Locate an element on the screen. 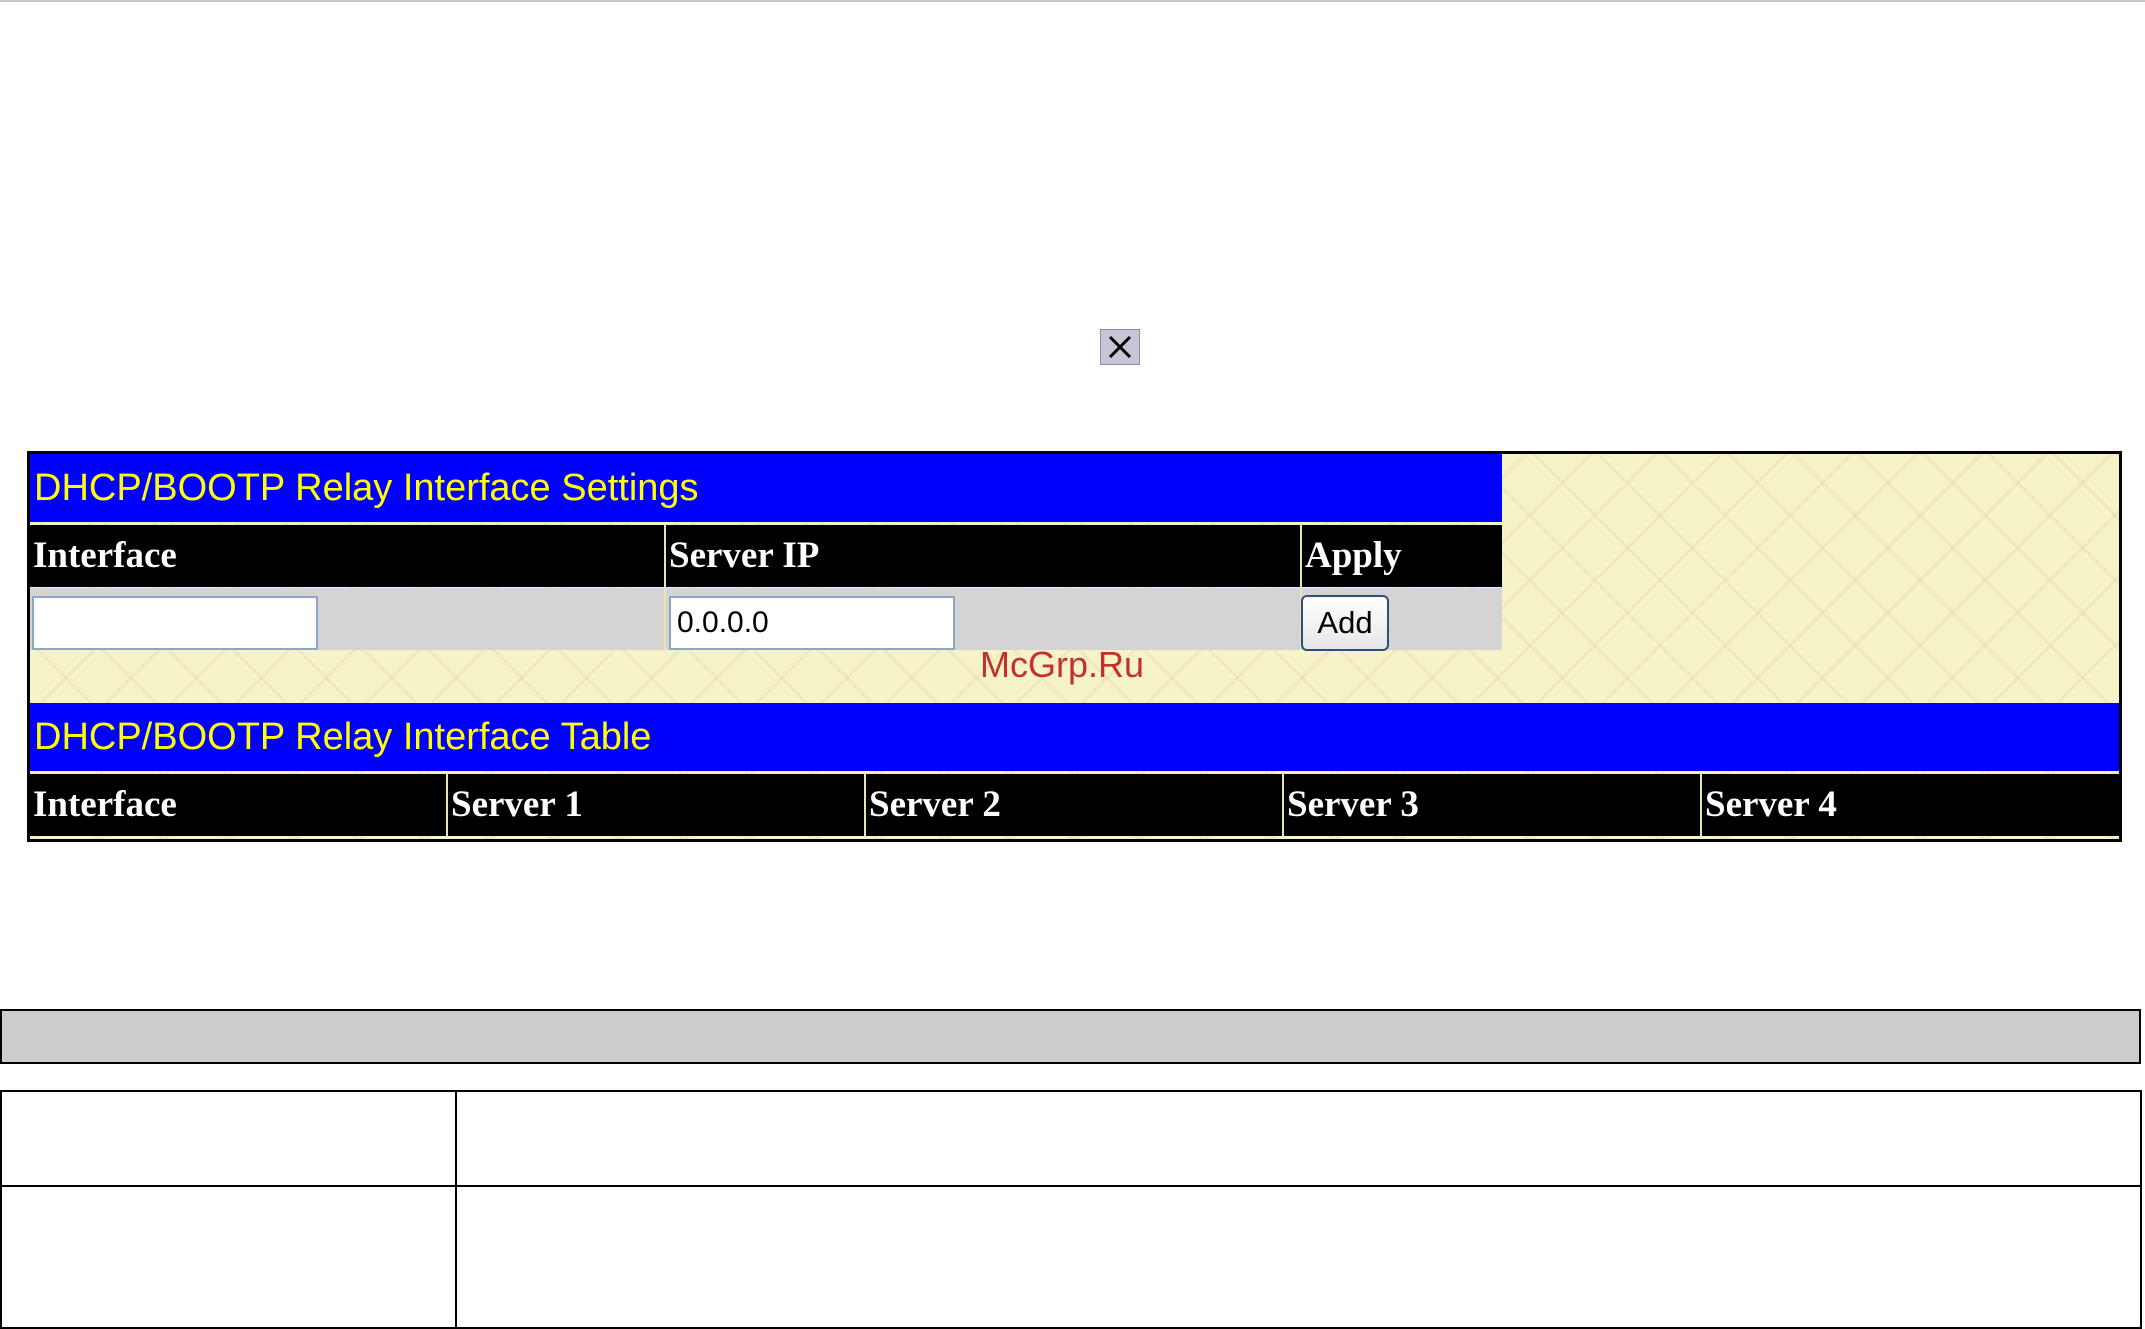 Image resolution: width=2145 pixels, height=1329 pixels. table-header-server-1: Server 1 is located at coordinates (657, 805).